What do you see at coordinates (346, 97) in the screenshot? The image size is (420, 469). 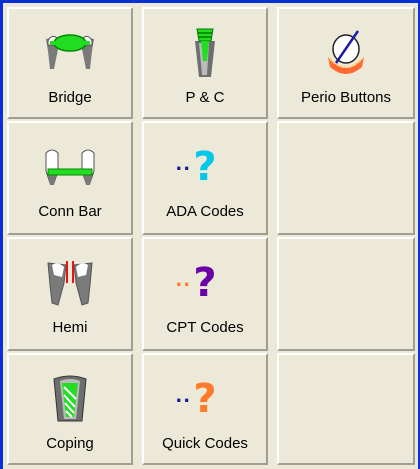 I see `button-label: Perio Buttons` at bounding box center [346, 97].